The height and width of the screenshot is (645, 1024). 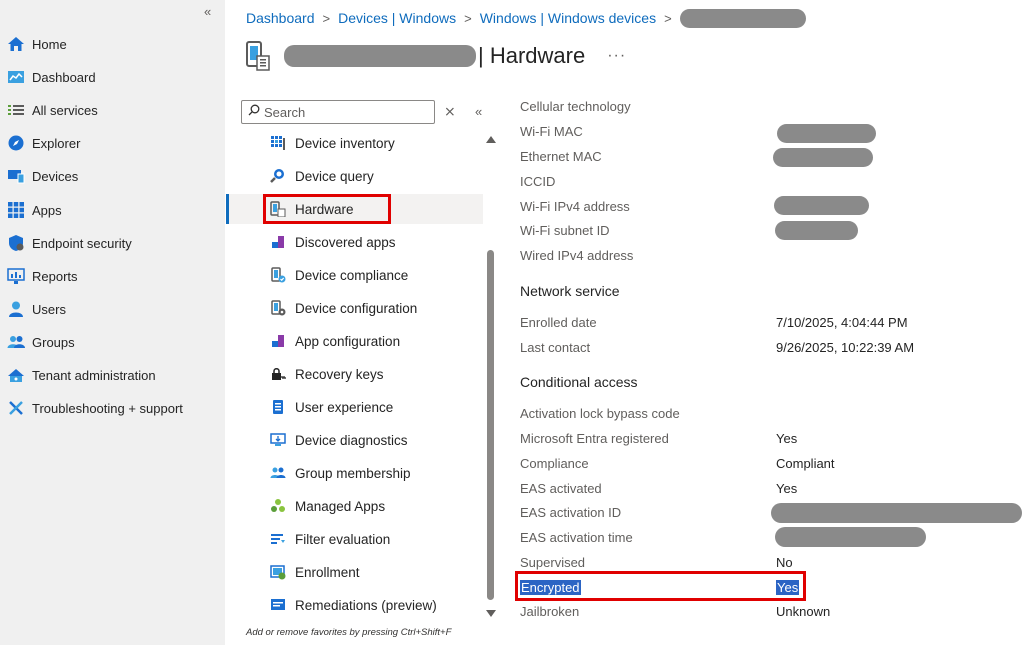 I want to click on menu-item-device-configuration: Device configuration, so click(x=354, y=308).